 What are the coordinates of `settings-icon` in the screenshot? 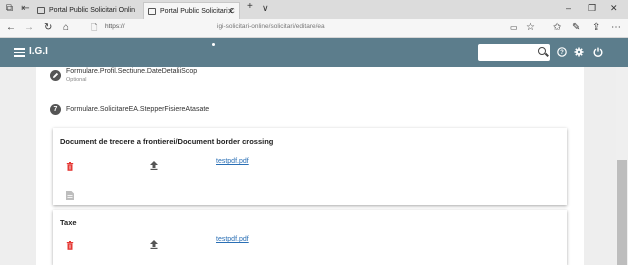 It's located at (579, 52).